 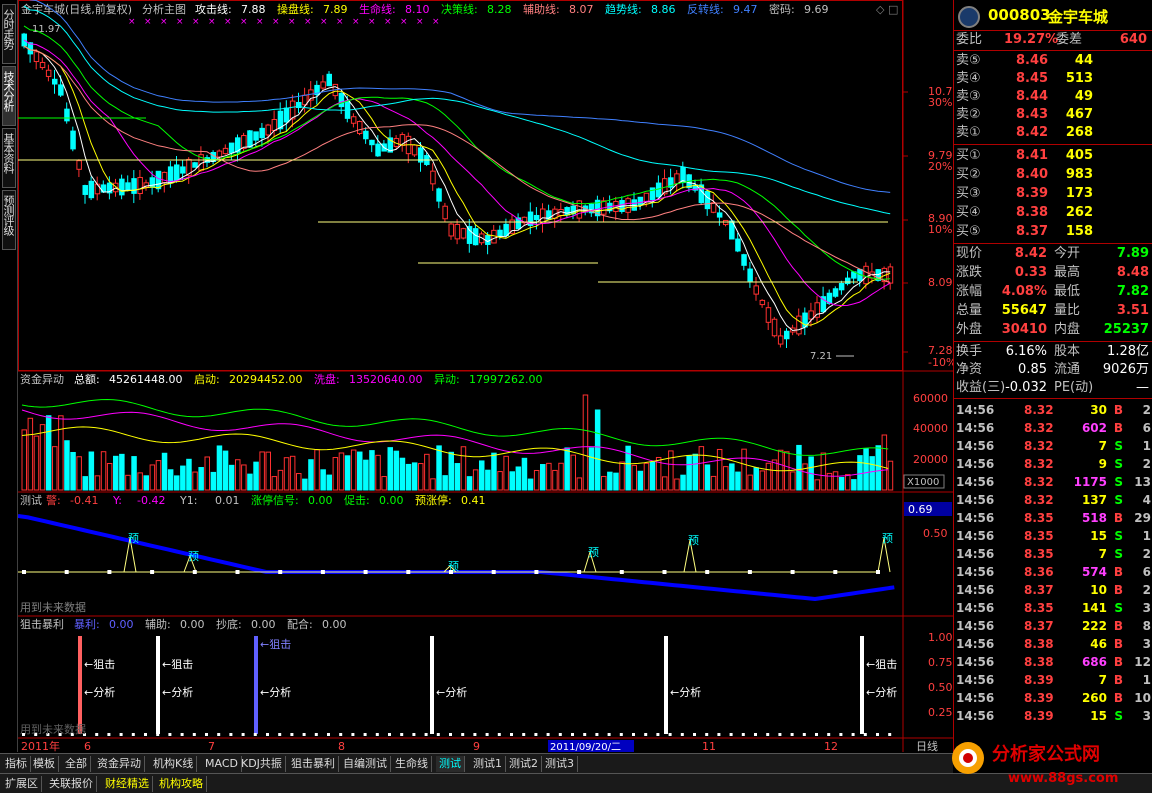 I want to click on volume-chart, so click(x=457, y=442).